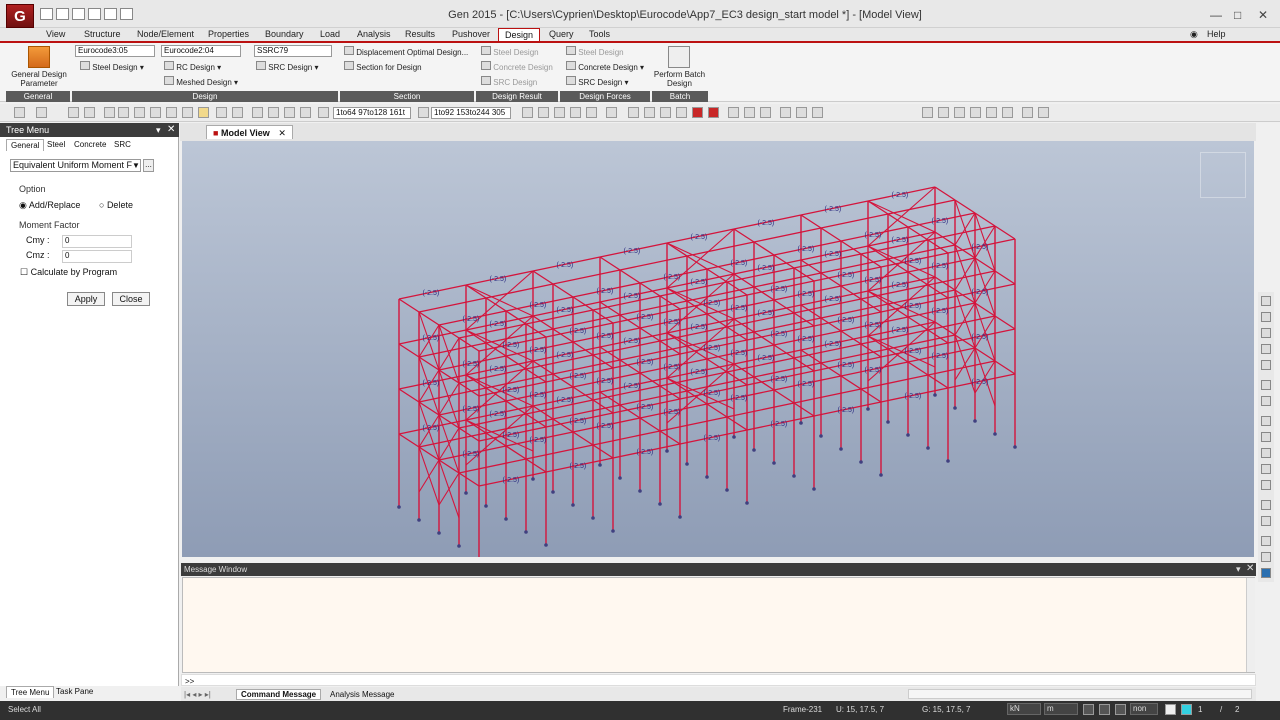 This screenshot has width=1280, height=720. Describe the element at coordinates (605, 66) in the screenshot. I see `force-concrete-design-button: Concrete Design ▾` at that location.